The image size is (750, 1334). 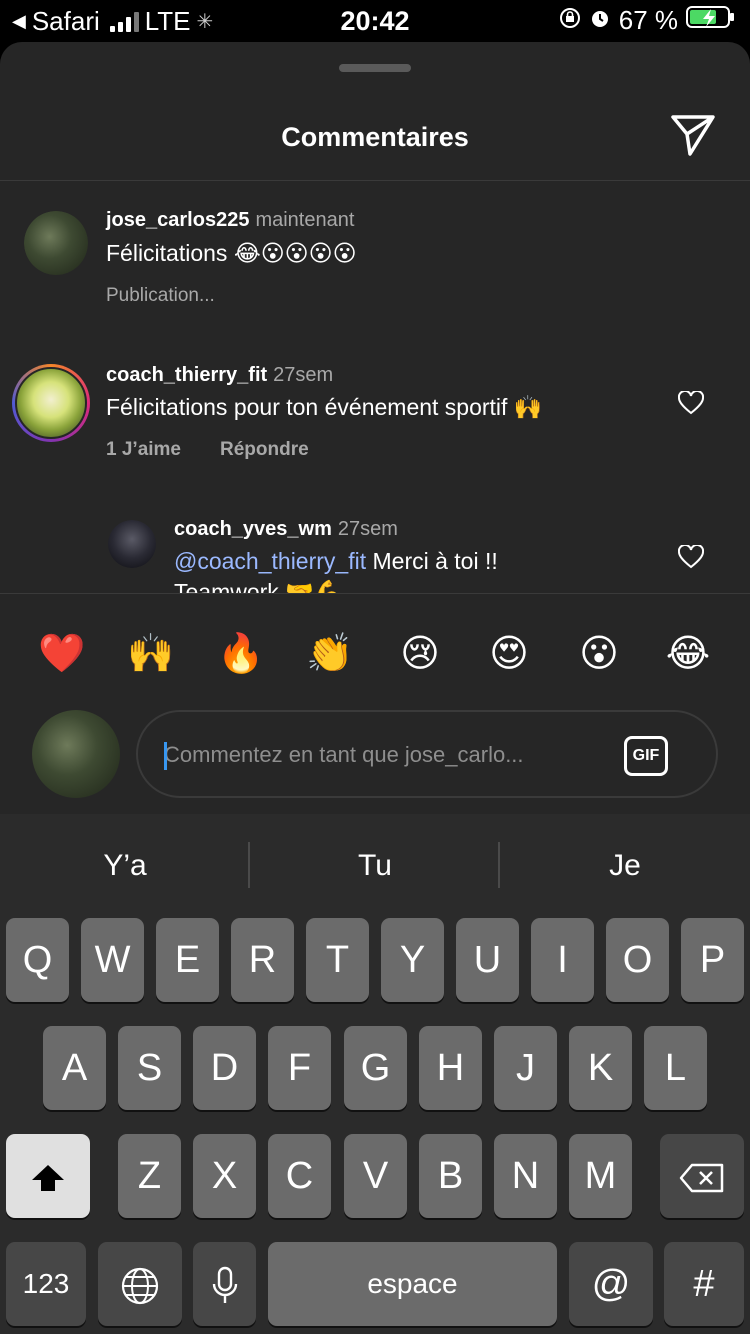 What do you see at coordinates (599, 654) in the screenshot?
I see `reaction-surprised: 😮` at bounding box center [599, 654].